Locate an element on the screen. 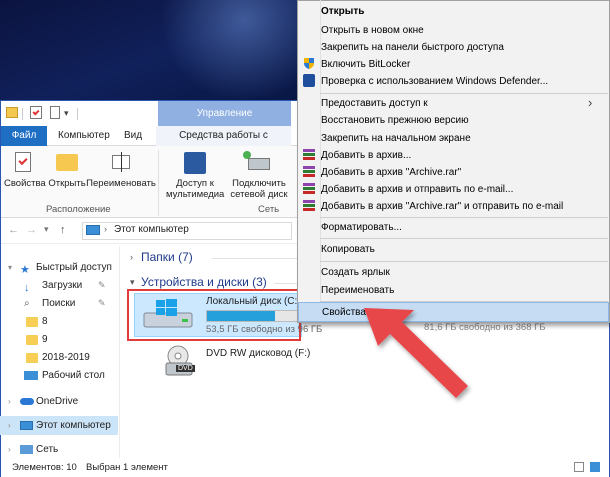 This screenshot has width=610, height=477. group-divider is located at coordinates (257, 258).